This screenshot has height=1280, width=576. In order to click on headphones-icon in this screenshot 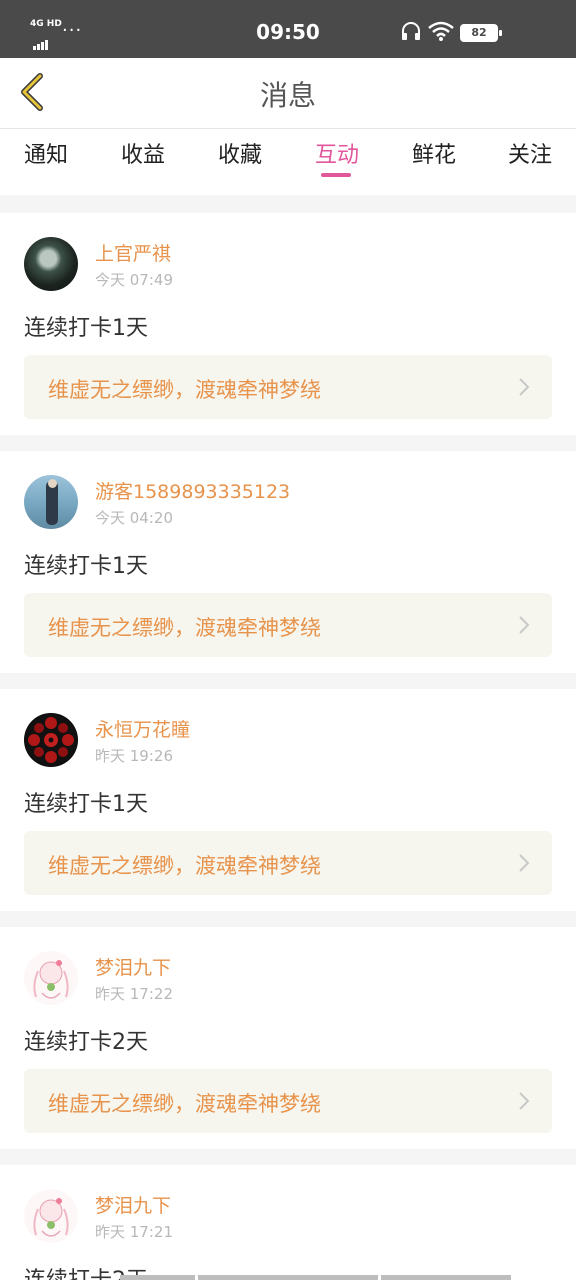, I will do `click(411, 31)`.